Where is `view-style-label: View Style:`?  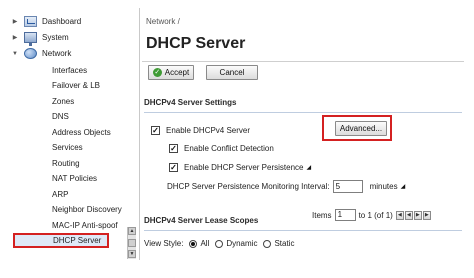 view-style-label: View Style: is located at coordinates (164, 243).